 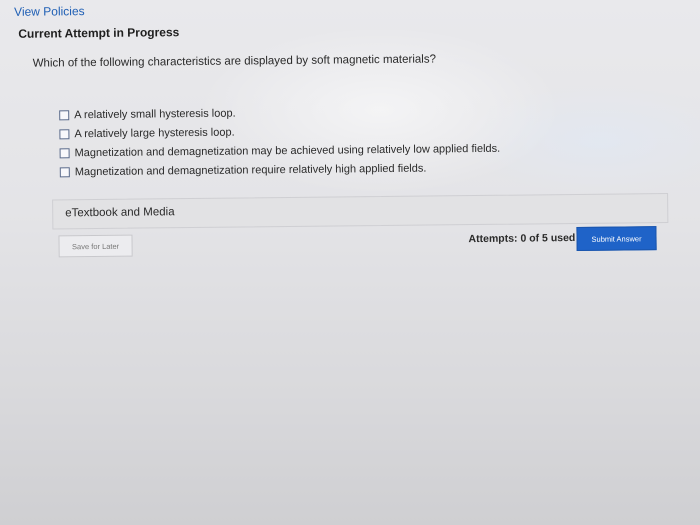 I want to click on etextbook-media-panel: eTextbook and Media, so click(x=360, y=211).